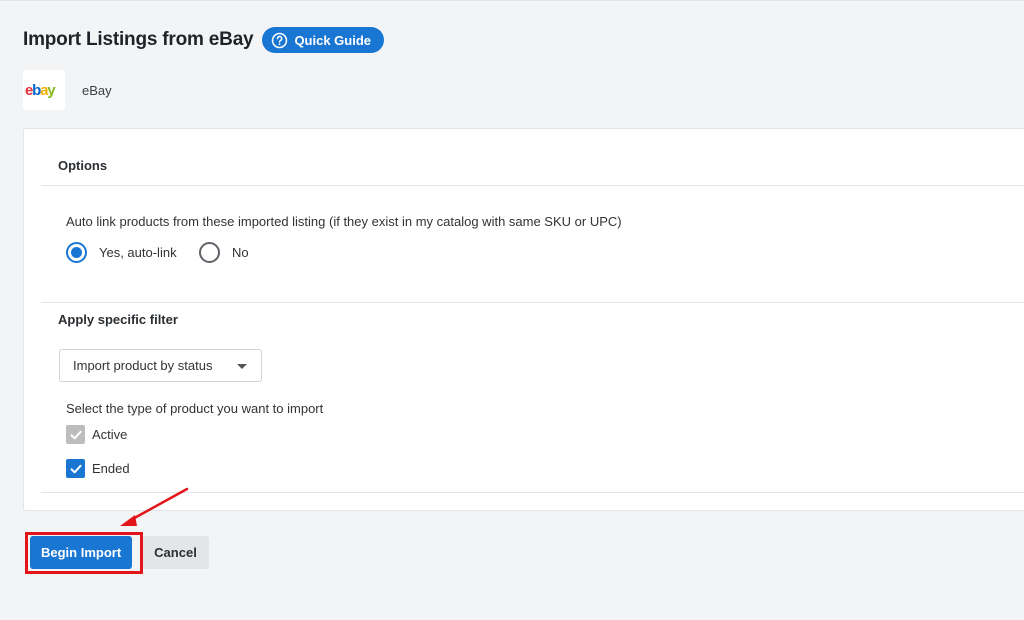  I want to click on checkbox-ended: Ended, so click(98, 468).